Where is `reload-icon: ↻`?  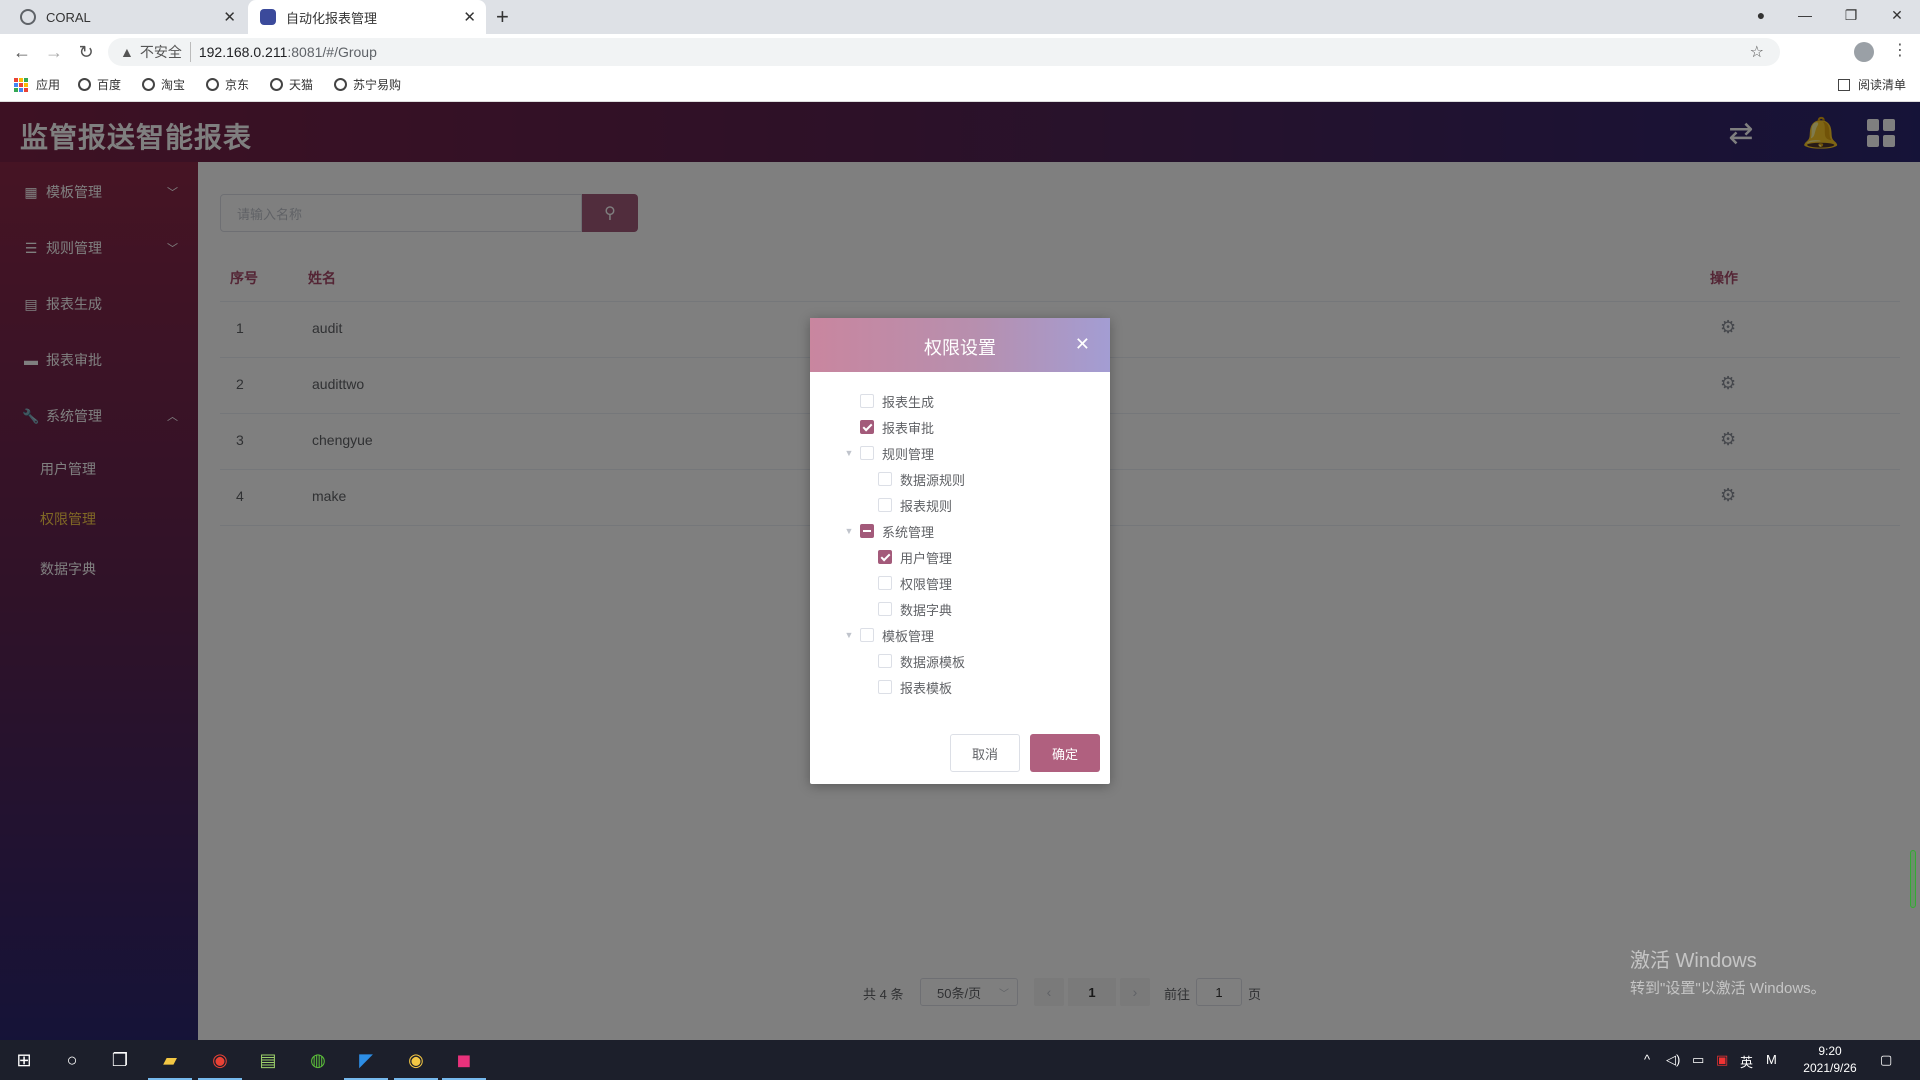 reload-icon: ↻ is located at coordinates (86, 52).